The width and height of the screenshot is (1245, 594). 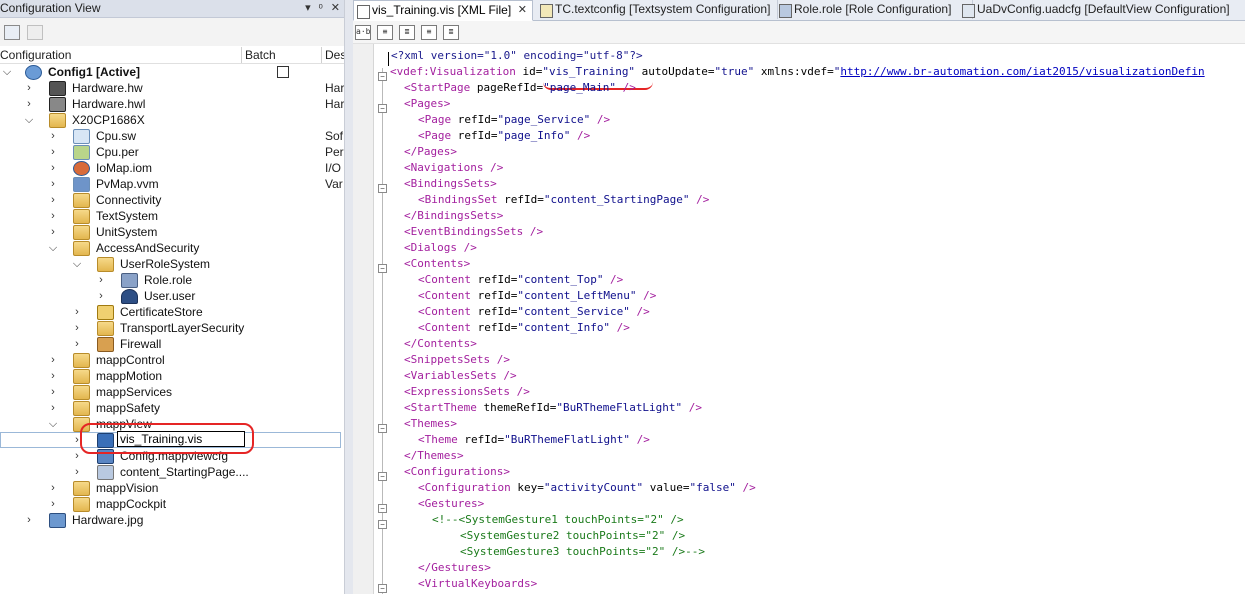 What do you see at coordinates (172, 456) in the screenshot?
I see `tree-item-config-mappviewcfg: › Config.mappviewcfg` at bounding box center [172, 456].